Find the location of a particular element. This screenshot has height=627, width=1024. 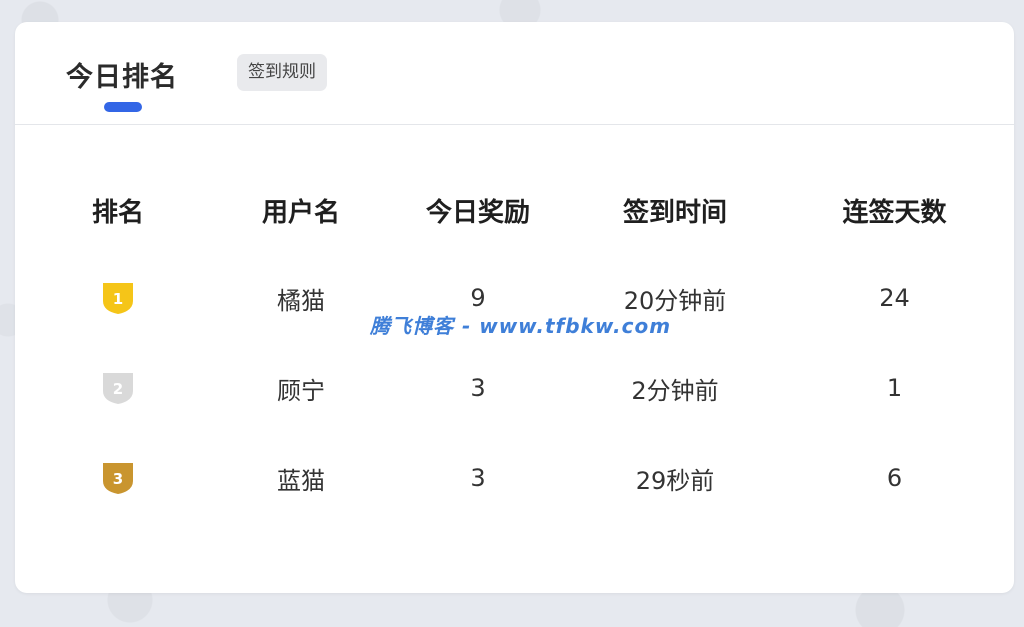

table-header-row: 排名 用户名 今日奖励 签到时间 连签天数 is located at coordinates (514, 210).